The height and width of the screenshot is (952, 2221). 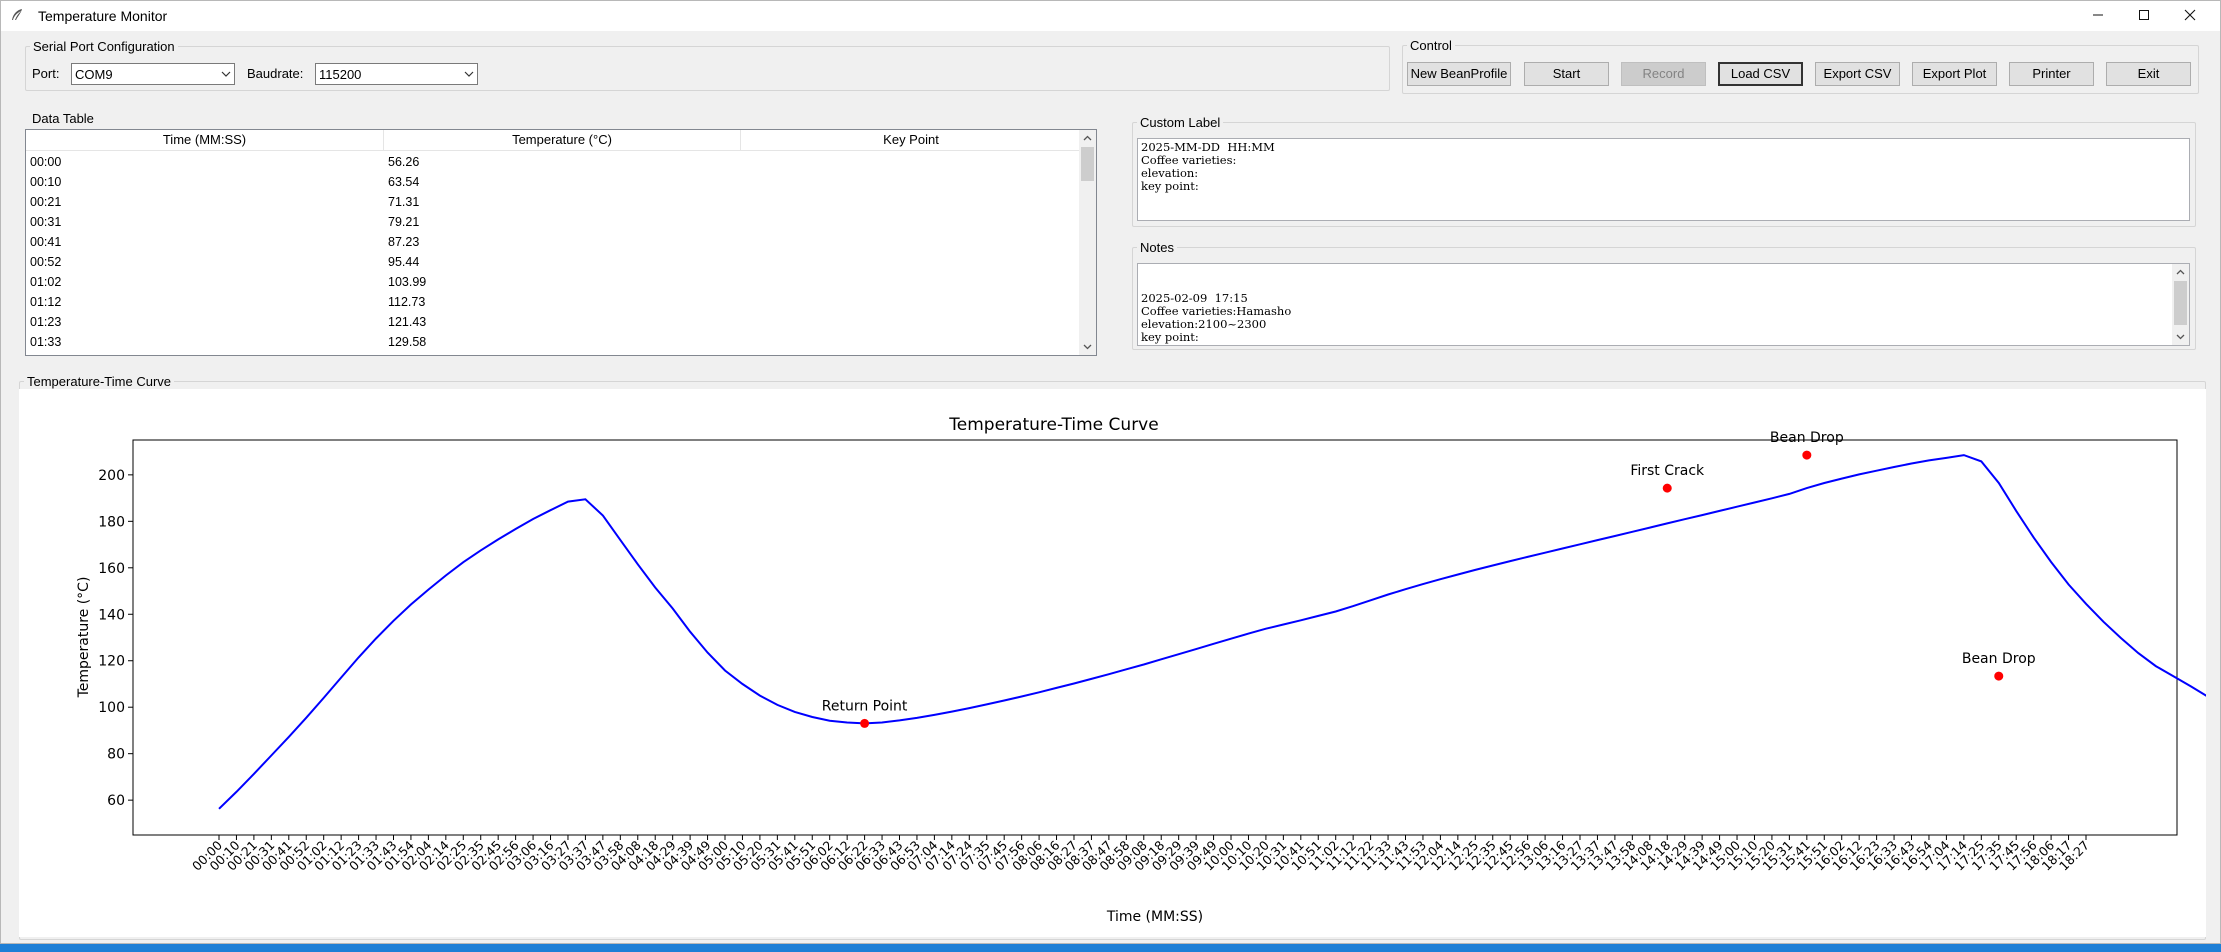 I want to click on plot-legend: Temperature-Time Curve, so click(x=99, y=381).